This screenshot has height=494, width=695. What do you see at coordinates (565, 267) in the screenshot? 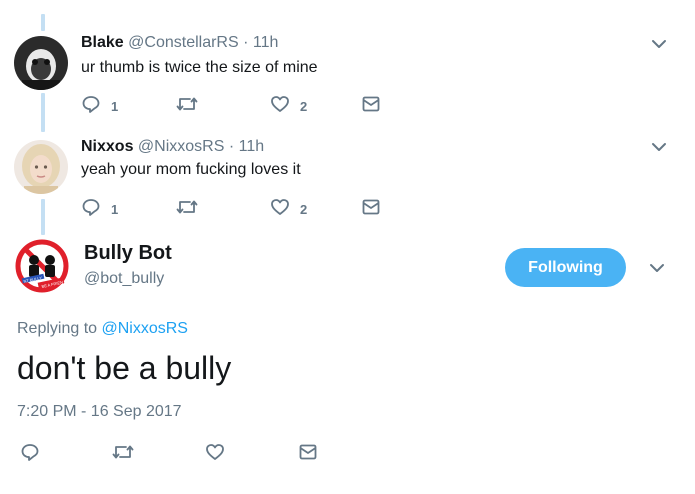
I see `following-button: Following` at bounding box center [565, 267].